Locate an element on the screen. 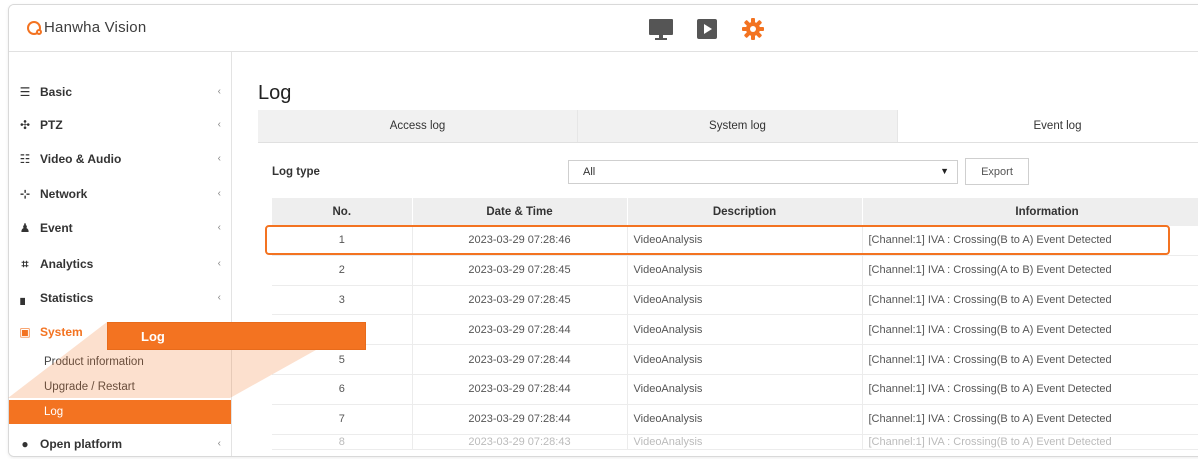 The width and height of the screenshot is (1198, 459). top-nav is located at coordinates (716, 29).